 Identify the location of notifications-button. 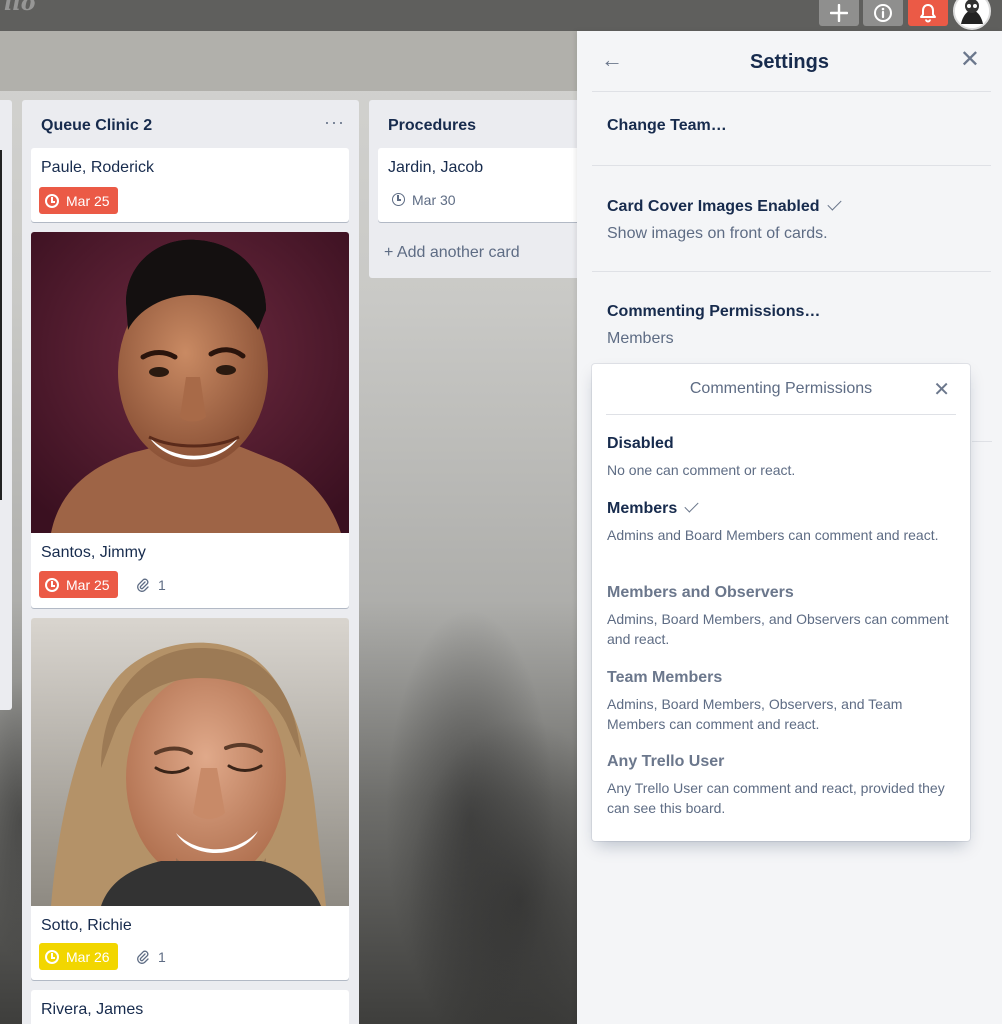
(928, 13).